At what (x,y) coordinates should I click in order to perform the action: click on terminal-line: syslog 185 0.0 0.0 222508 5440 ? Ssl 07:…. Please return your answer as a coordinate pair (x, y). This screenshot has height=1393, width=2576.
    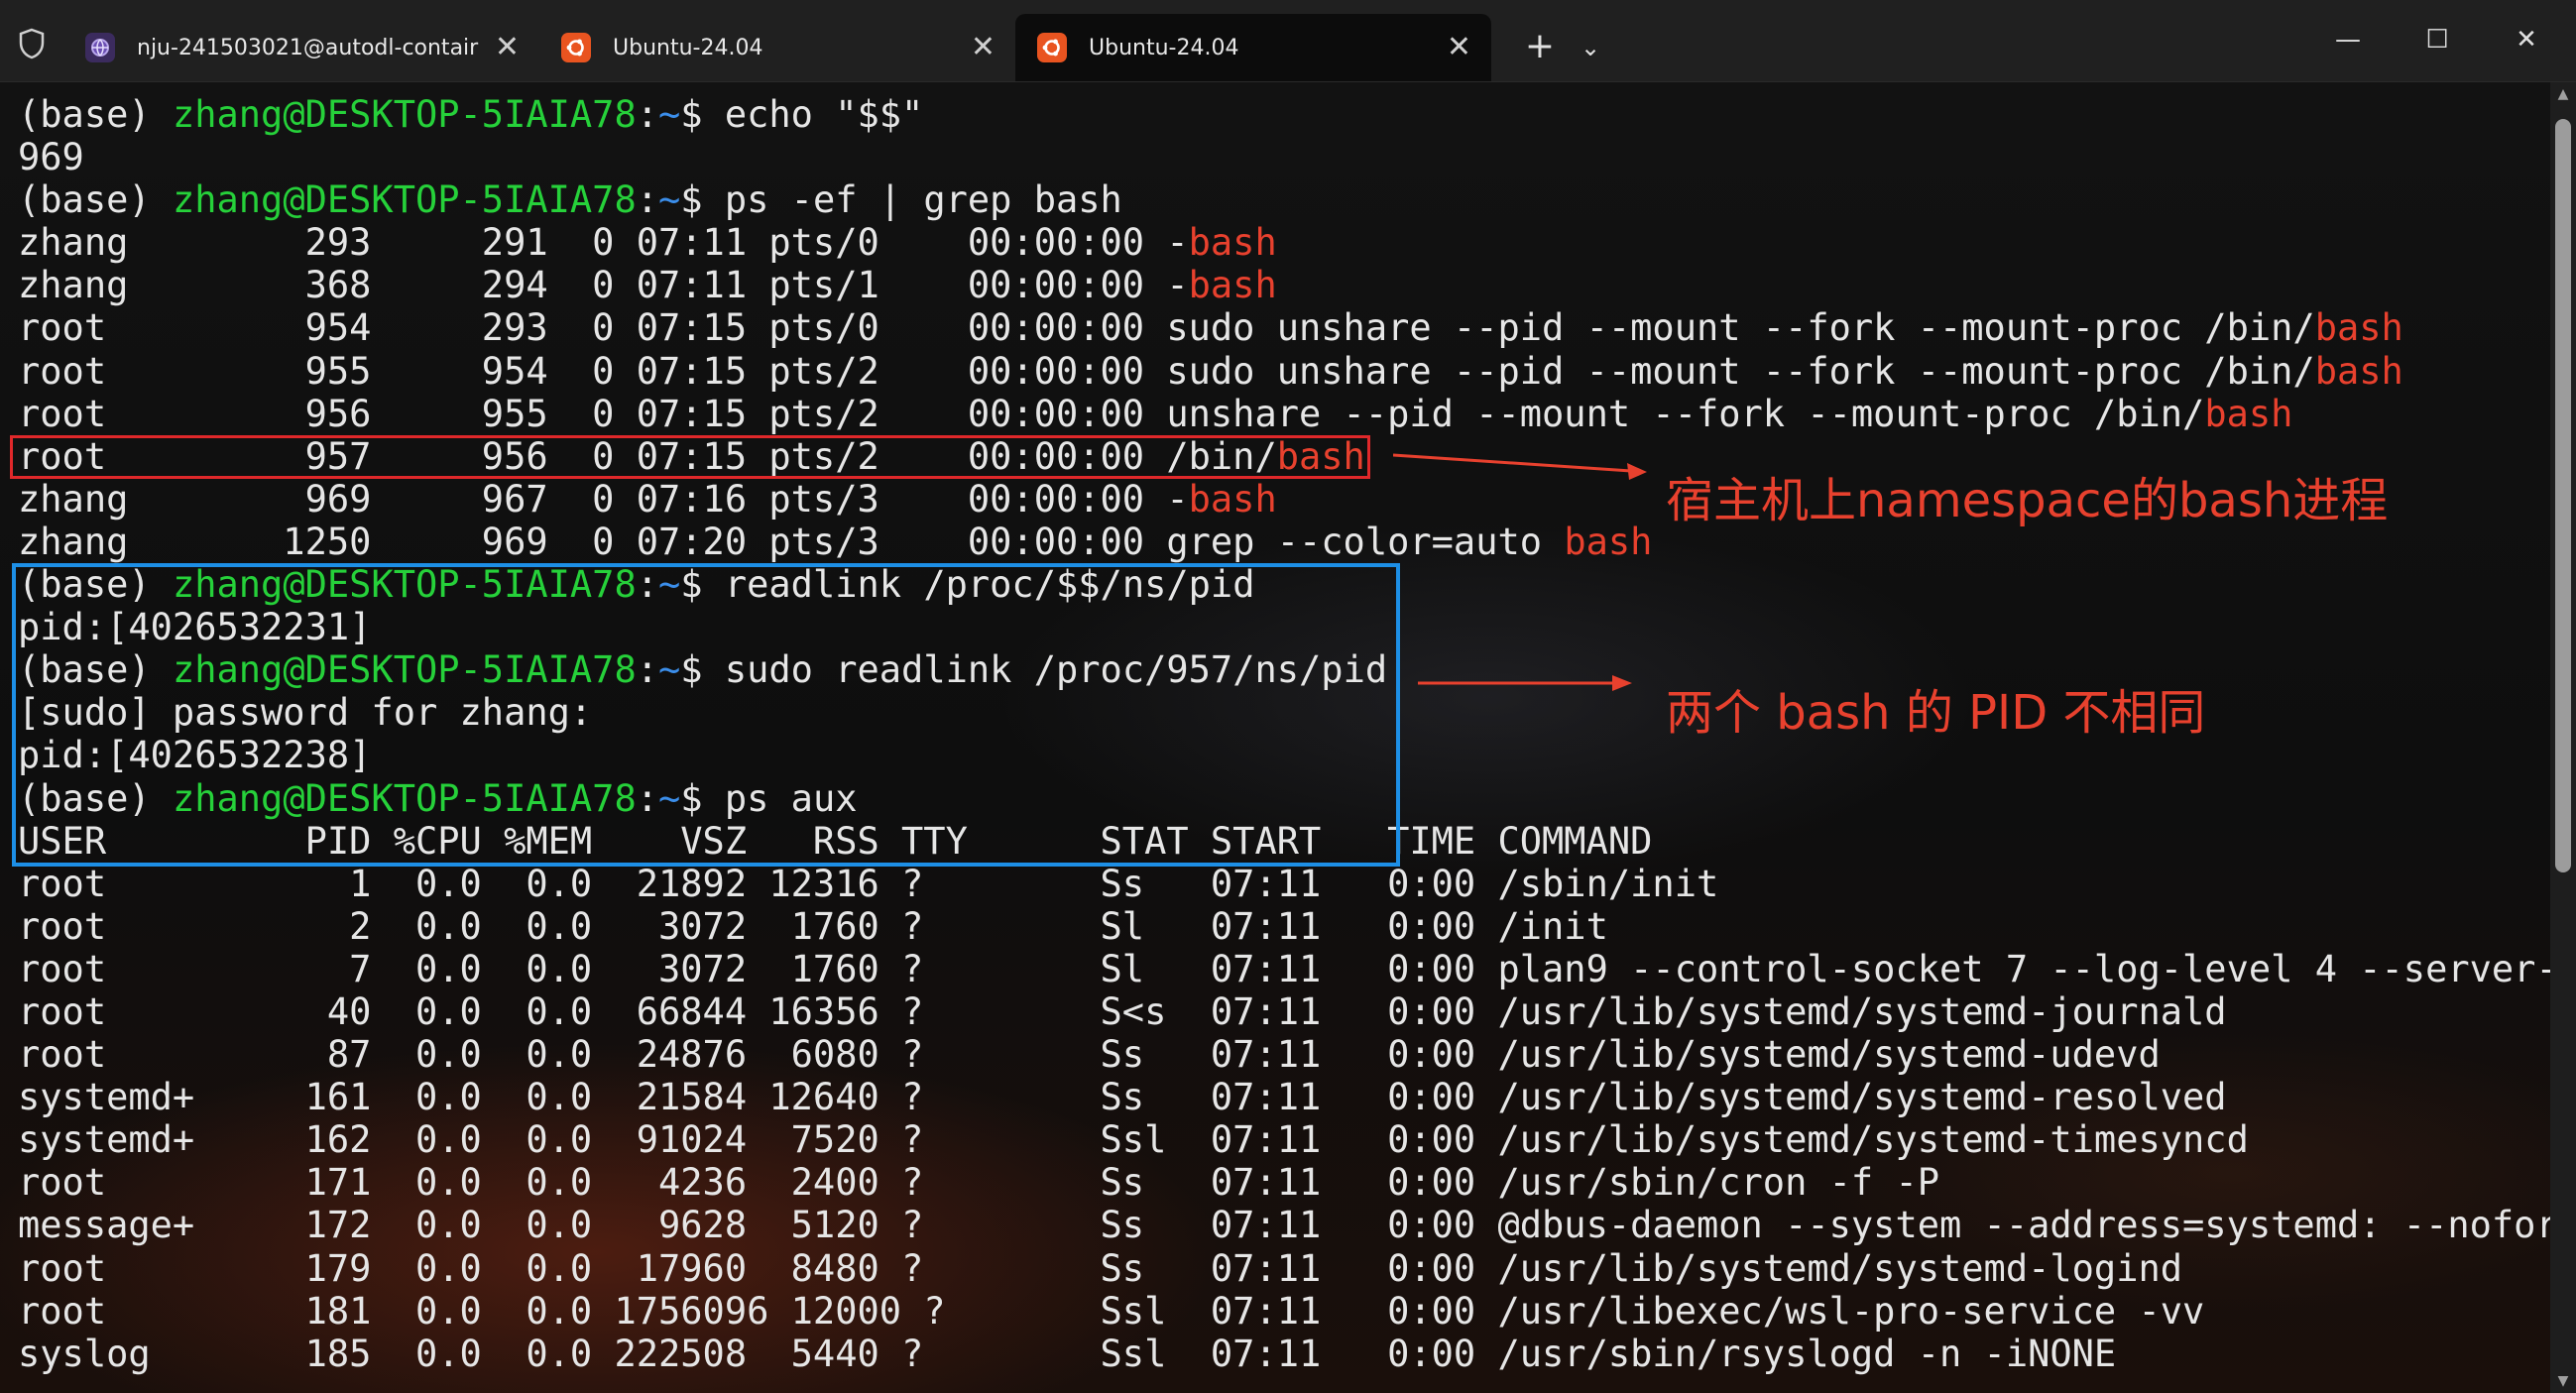
    Looking at the image, I should click on (1284, 1354).